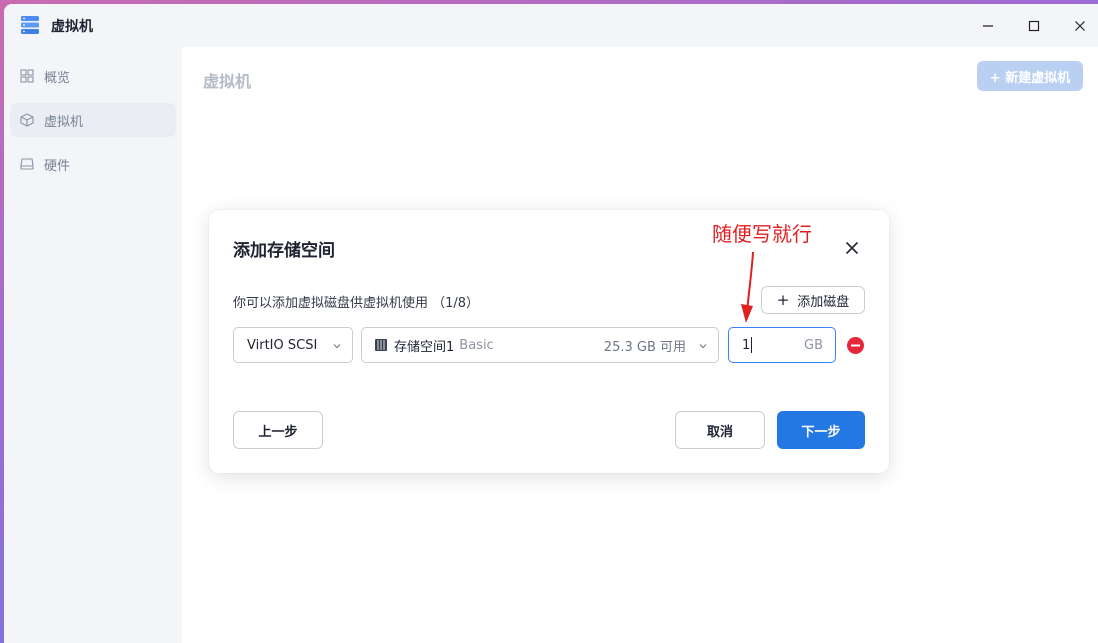 This screenshot has width=1098, height=643. What do you see at coordinates (57, 78) in the screenshot?
I see `sidebar-item-label: 概览` at bounding box center [57, 78].